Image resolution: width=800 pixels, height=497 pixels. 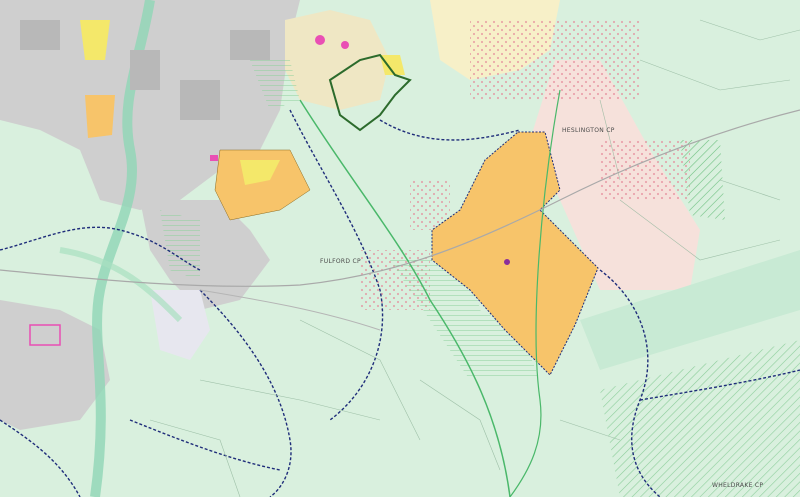 What do you see at coordinates (100, 116) in the screenshot?
I see `allocation-west` at bounding box center [100, 116].